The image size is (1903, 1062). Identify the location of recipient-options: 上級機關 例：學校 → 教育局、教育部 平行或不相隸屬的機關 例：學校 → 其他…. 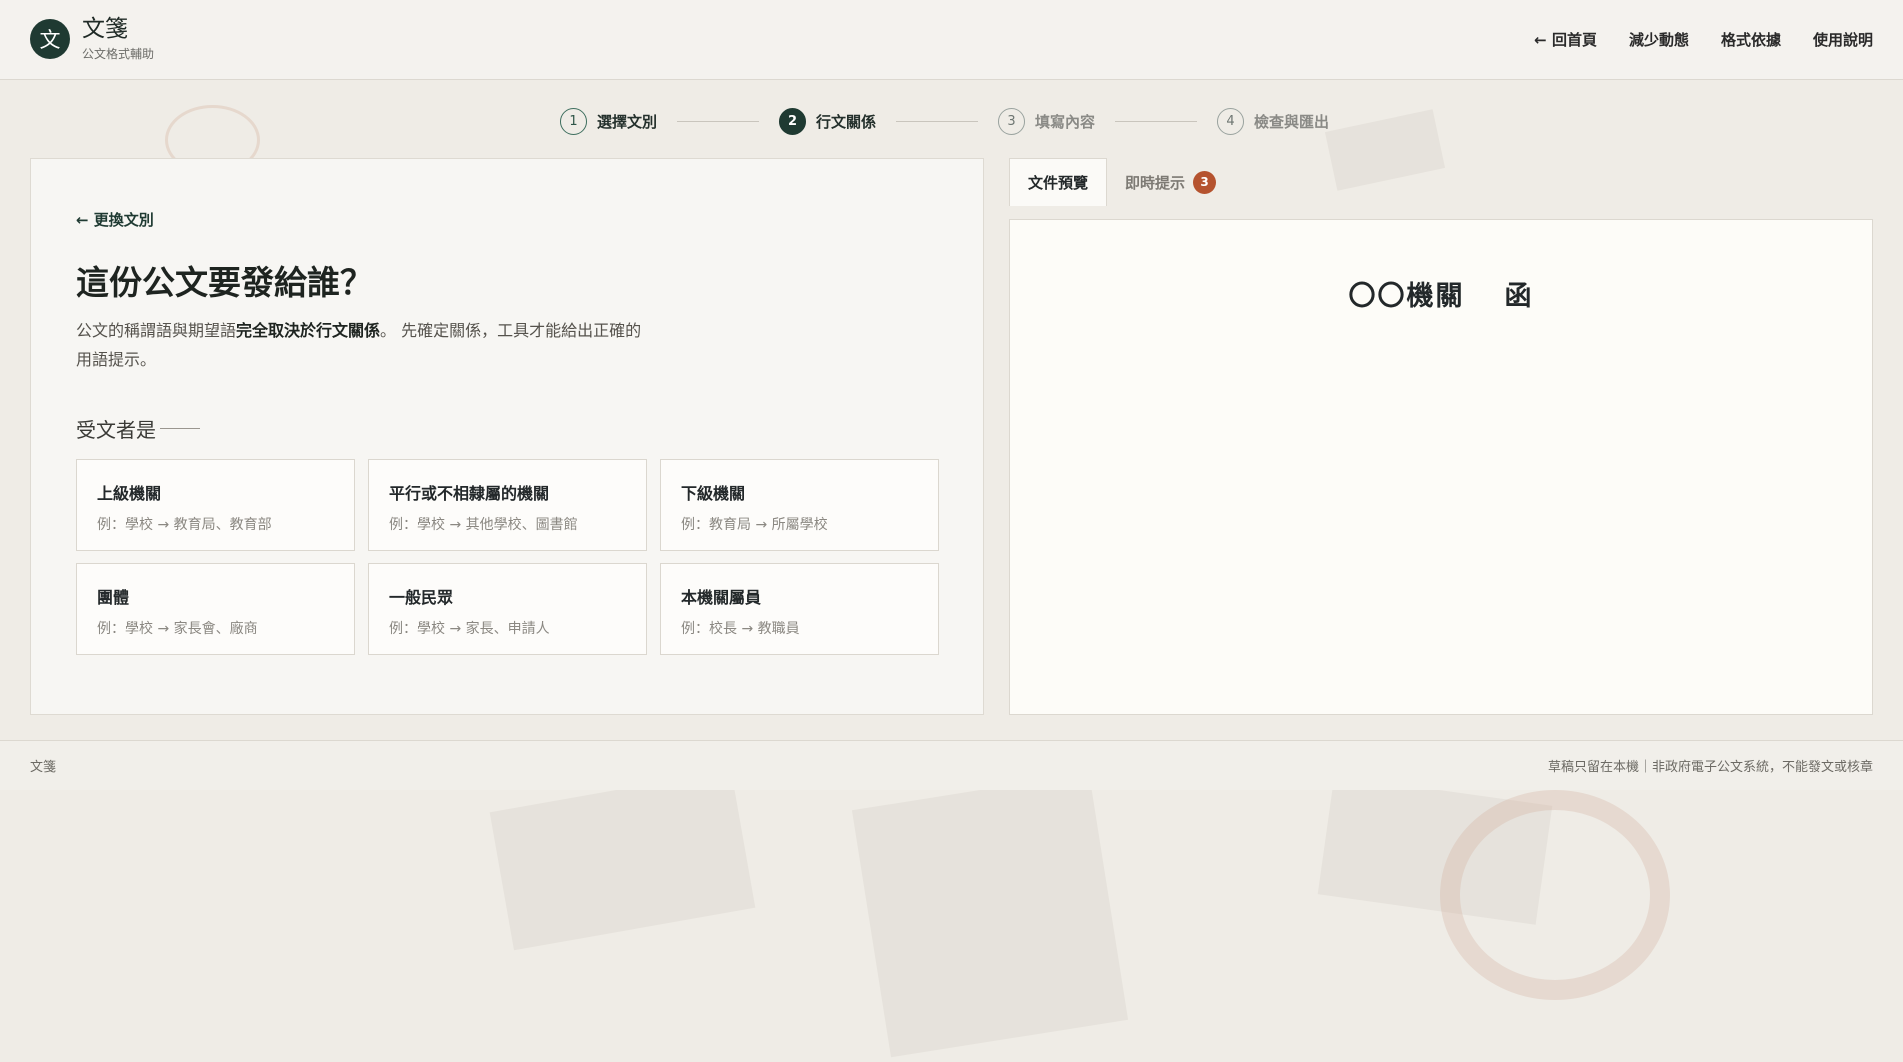
(507, 557).